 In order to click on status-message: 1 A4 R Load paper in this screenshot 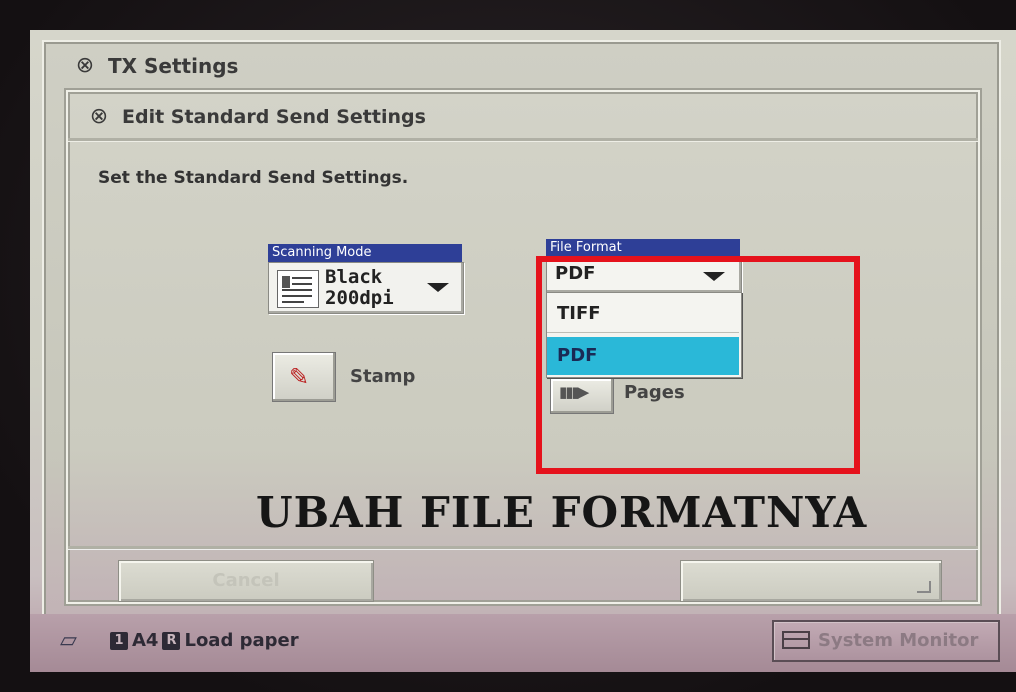, I will do `click(204, 640)`.